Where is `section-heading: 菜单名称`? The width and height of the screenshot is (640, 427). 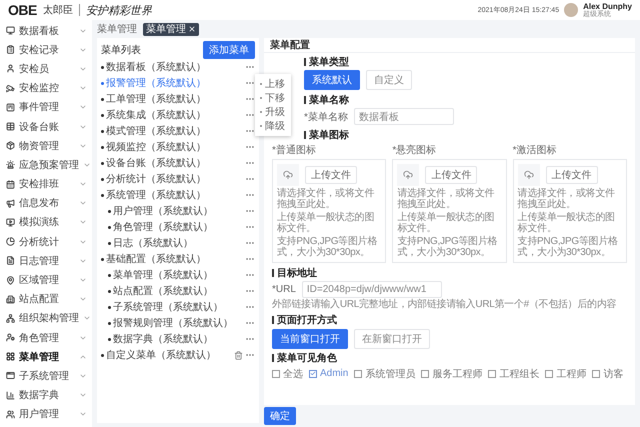
section-heading: 菜单名称 is located at coordinates (329, 100).